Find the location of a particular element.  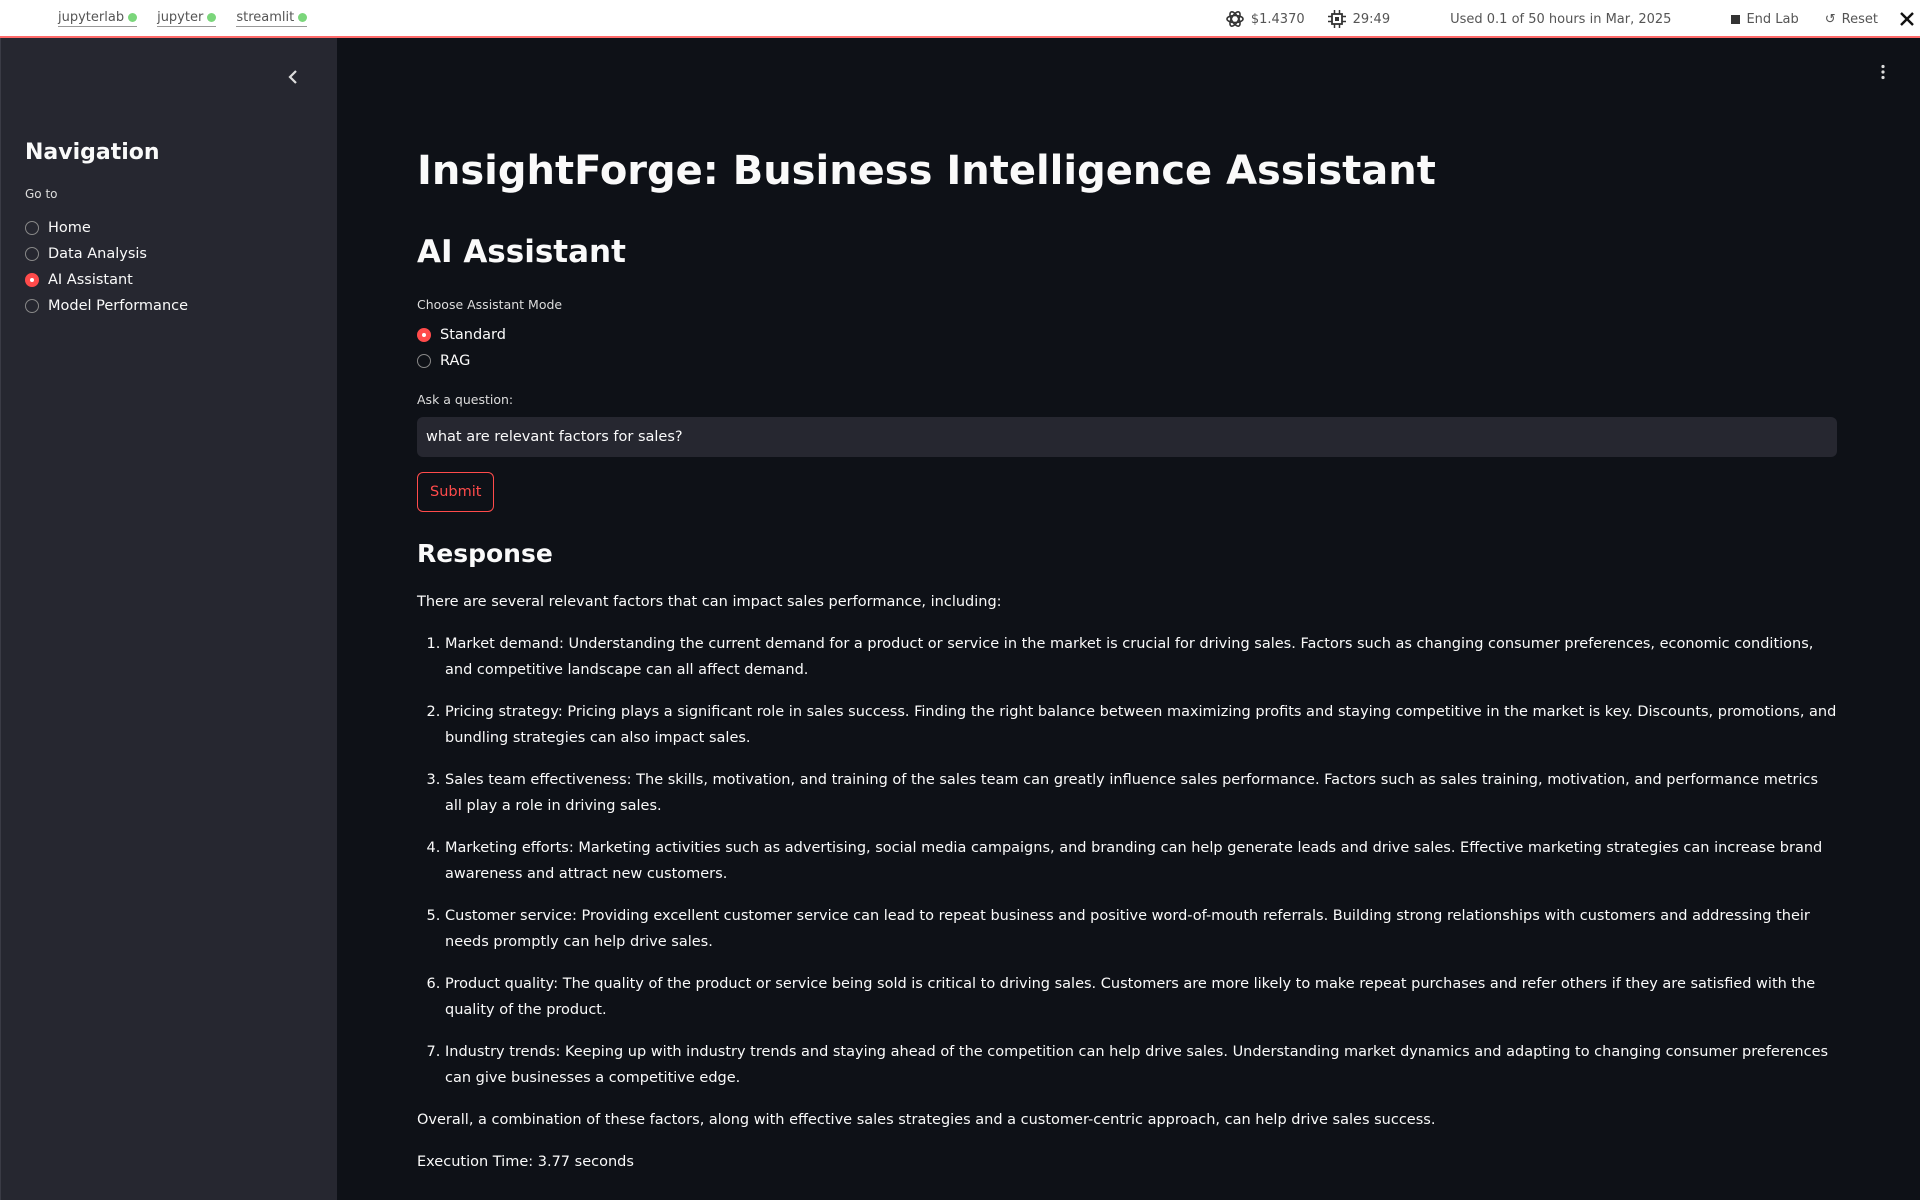

usage-label: Used 0.1 of 50 hours in Mar, 2025 is located at coordinates (1561, 19).